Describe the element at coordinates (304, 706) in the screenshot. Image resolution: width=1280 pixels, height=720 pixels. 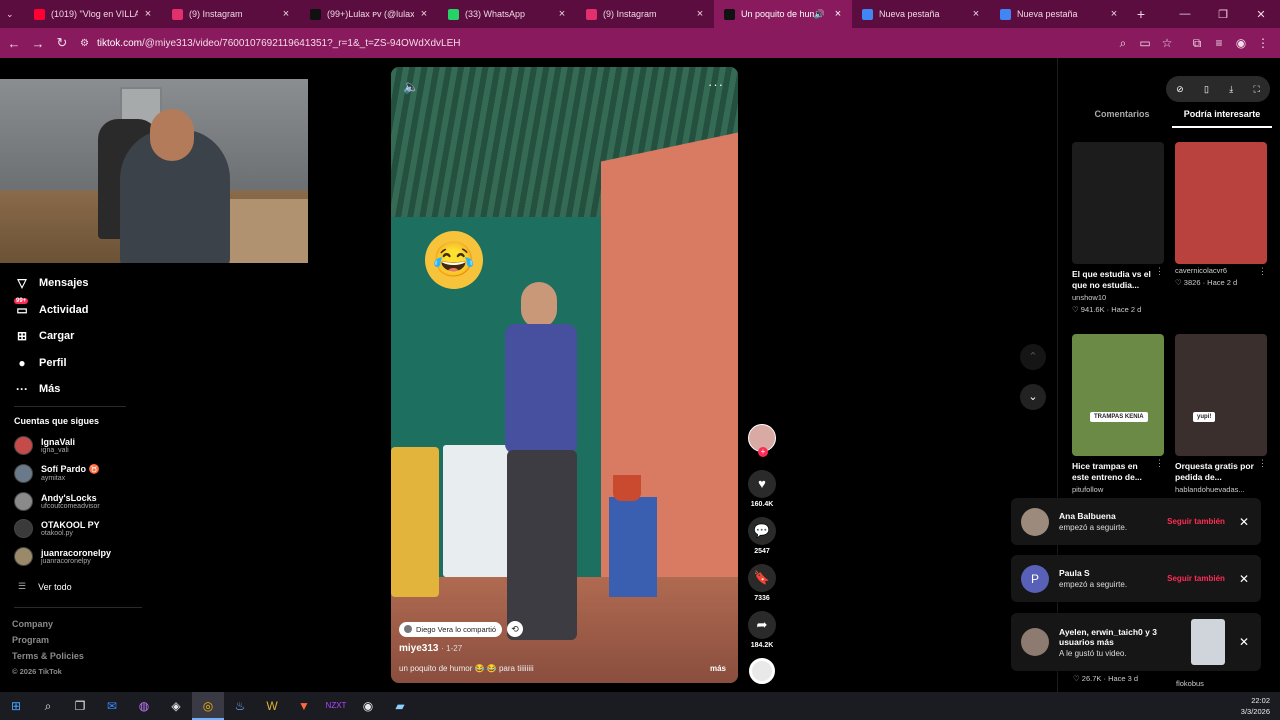
I see `brave-icon: ▼` at that location.